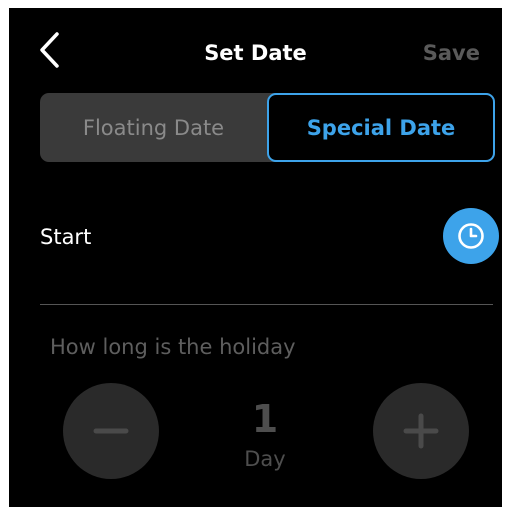 The image size is (511, 515). I want to click on holiday-duration-label: How long is the holiday, so click(173, 347).